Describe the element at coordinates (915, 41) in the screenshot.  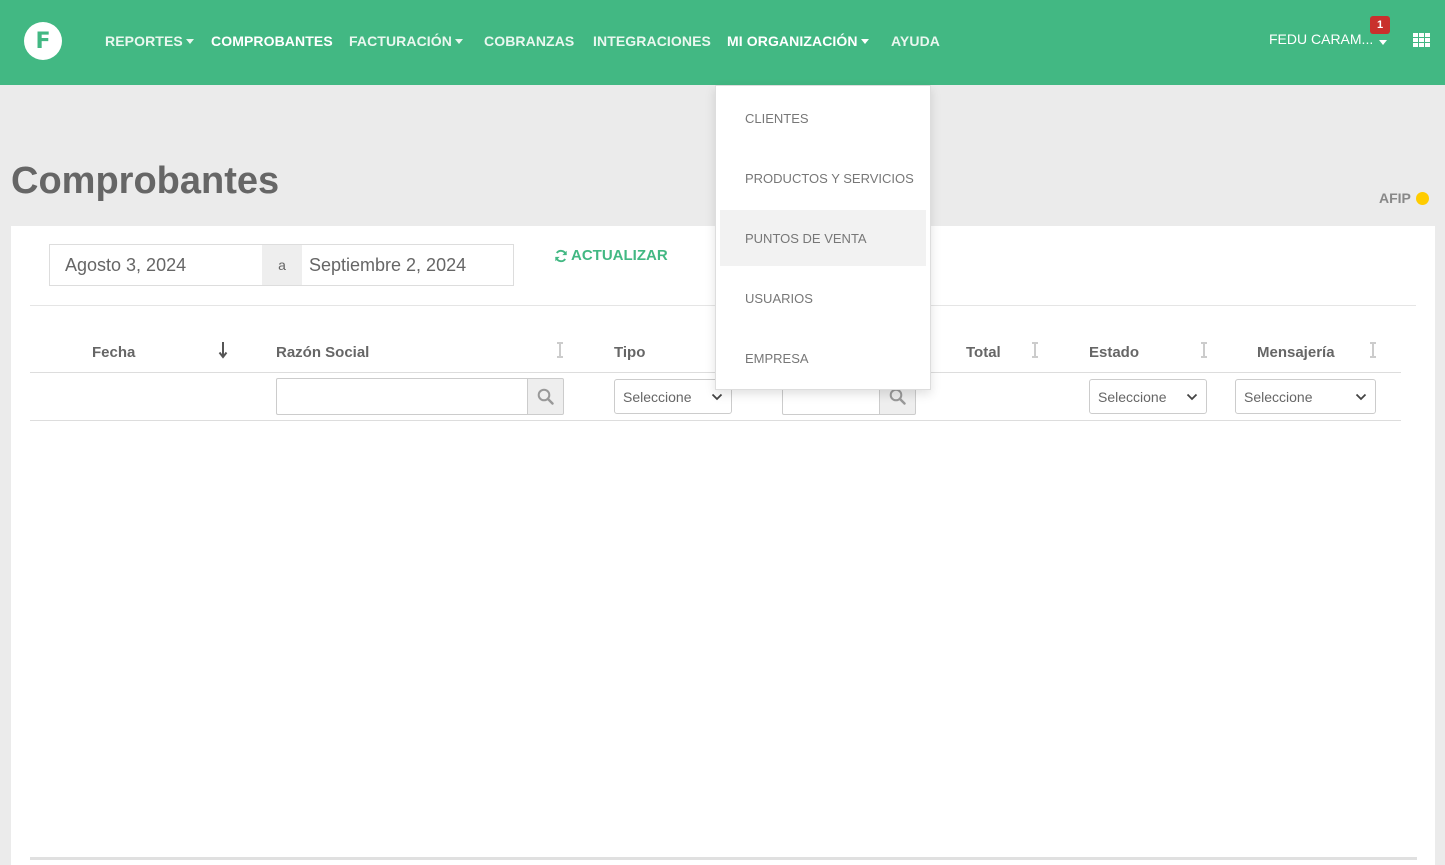
I see `nav-ayuda: AYUDA` at that location.